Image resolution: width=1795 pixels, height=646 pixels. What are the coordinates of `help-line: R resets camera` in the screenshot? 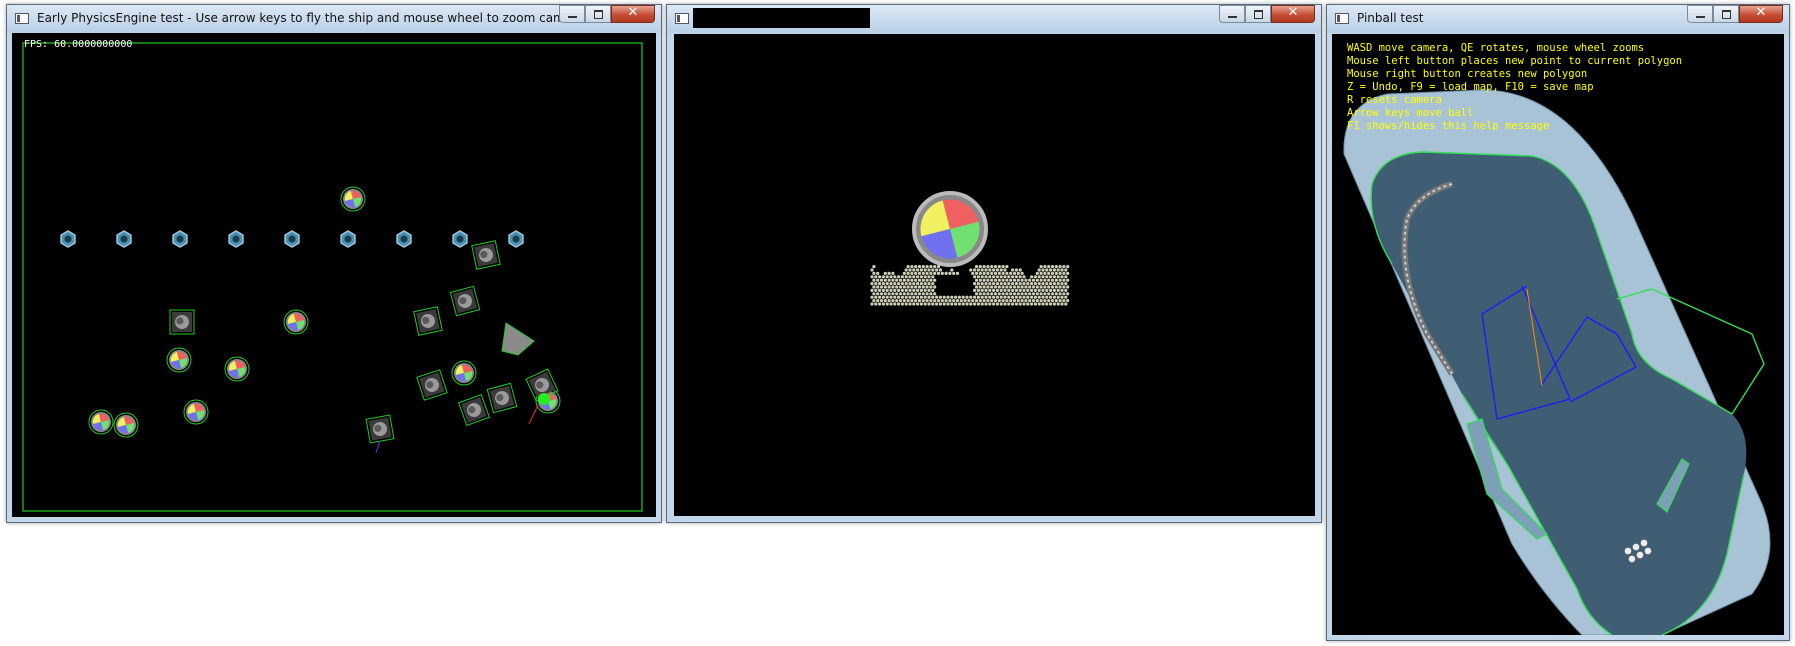 It's located at (1394, 100).